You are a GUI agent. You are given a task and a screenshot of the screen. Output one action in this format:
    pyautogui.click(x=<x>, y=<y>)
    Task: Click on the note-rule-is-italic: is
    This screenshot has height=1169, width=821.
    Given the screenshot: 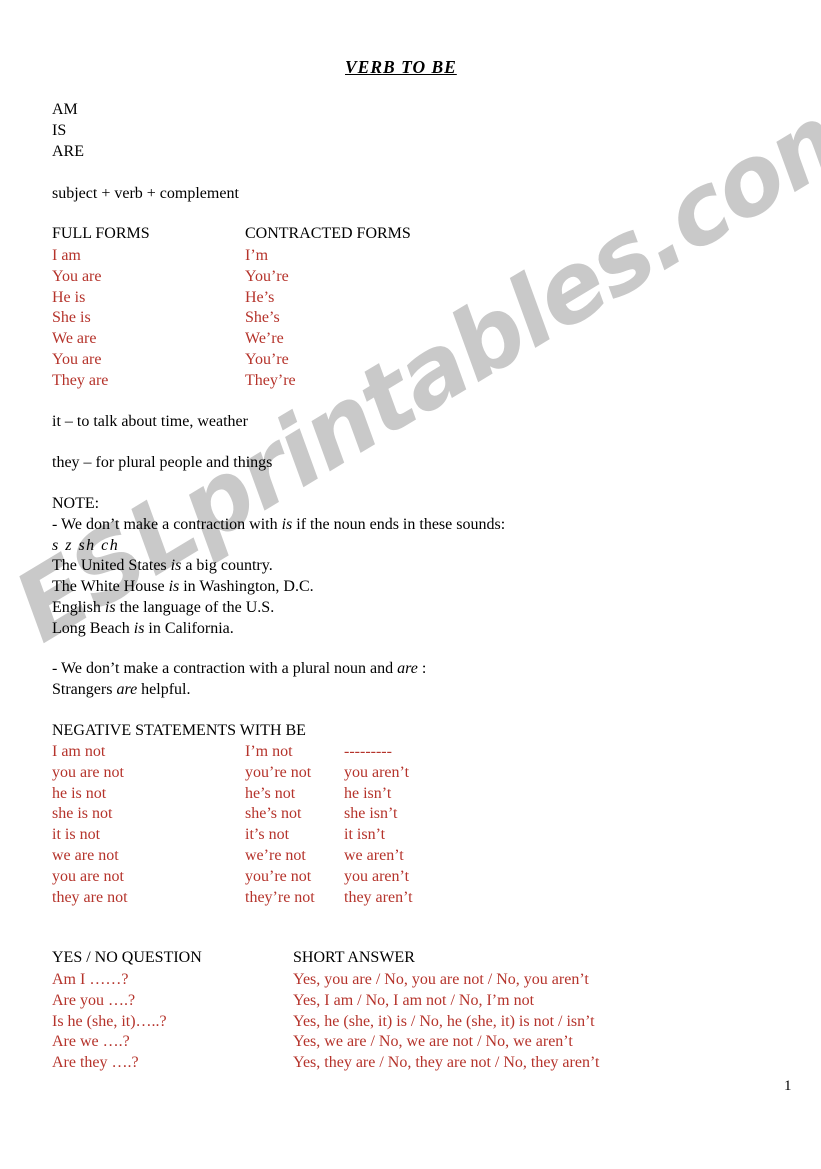 What is the action you would take?
    pyautogui.click(x=287, y=524)
    